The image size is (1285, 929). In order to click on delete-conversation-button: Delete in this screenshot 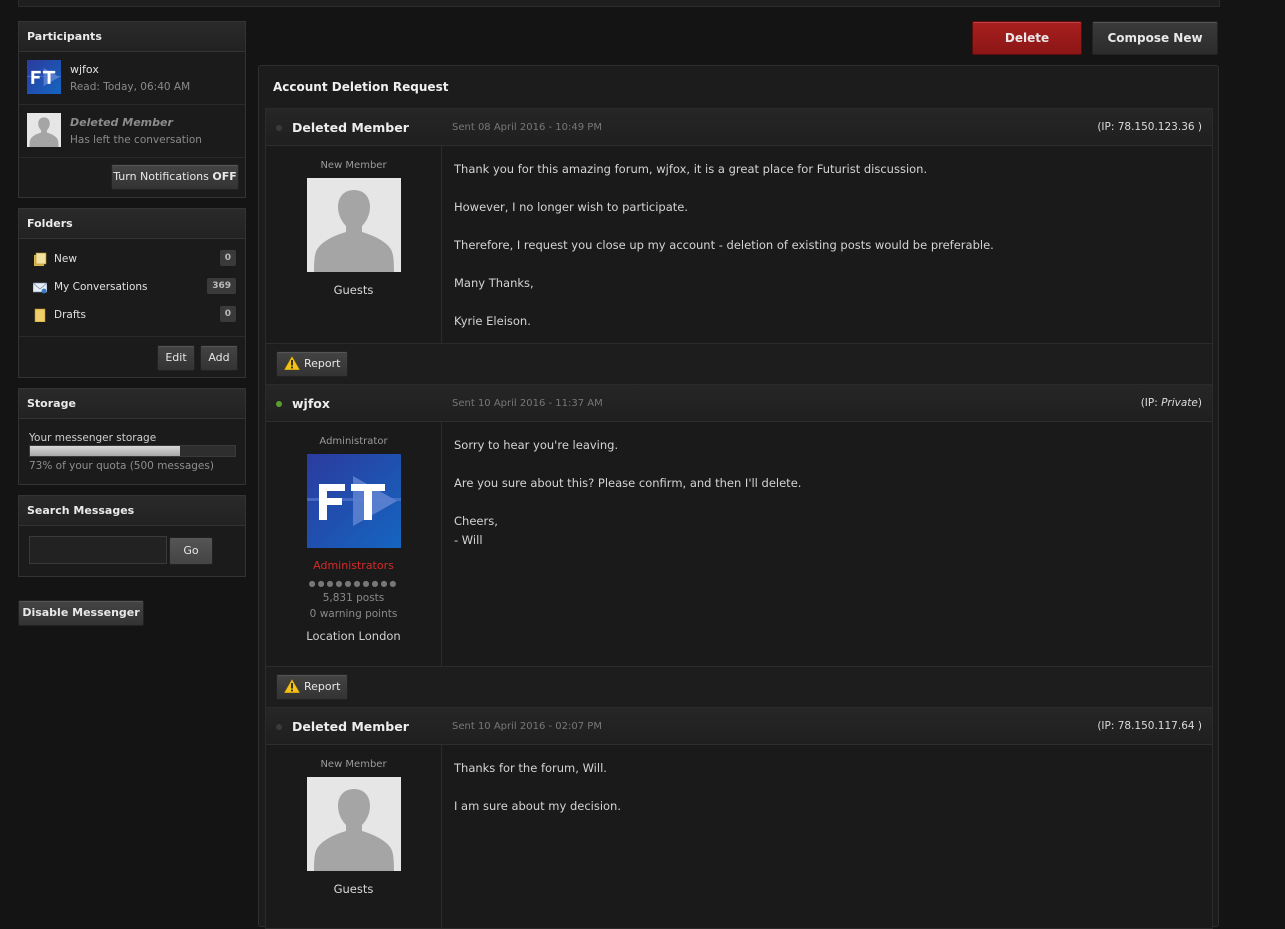, I will do `click(1027, 38)`.